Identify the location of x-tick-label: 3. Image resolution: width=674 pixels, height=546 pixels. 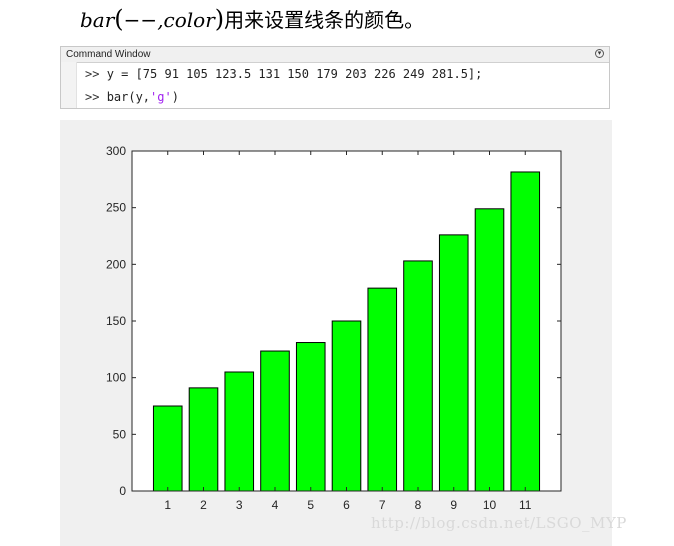
(239, 505).